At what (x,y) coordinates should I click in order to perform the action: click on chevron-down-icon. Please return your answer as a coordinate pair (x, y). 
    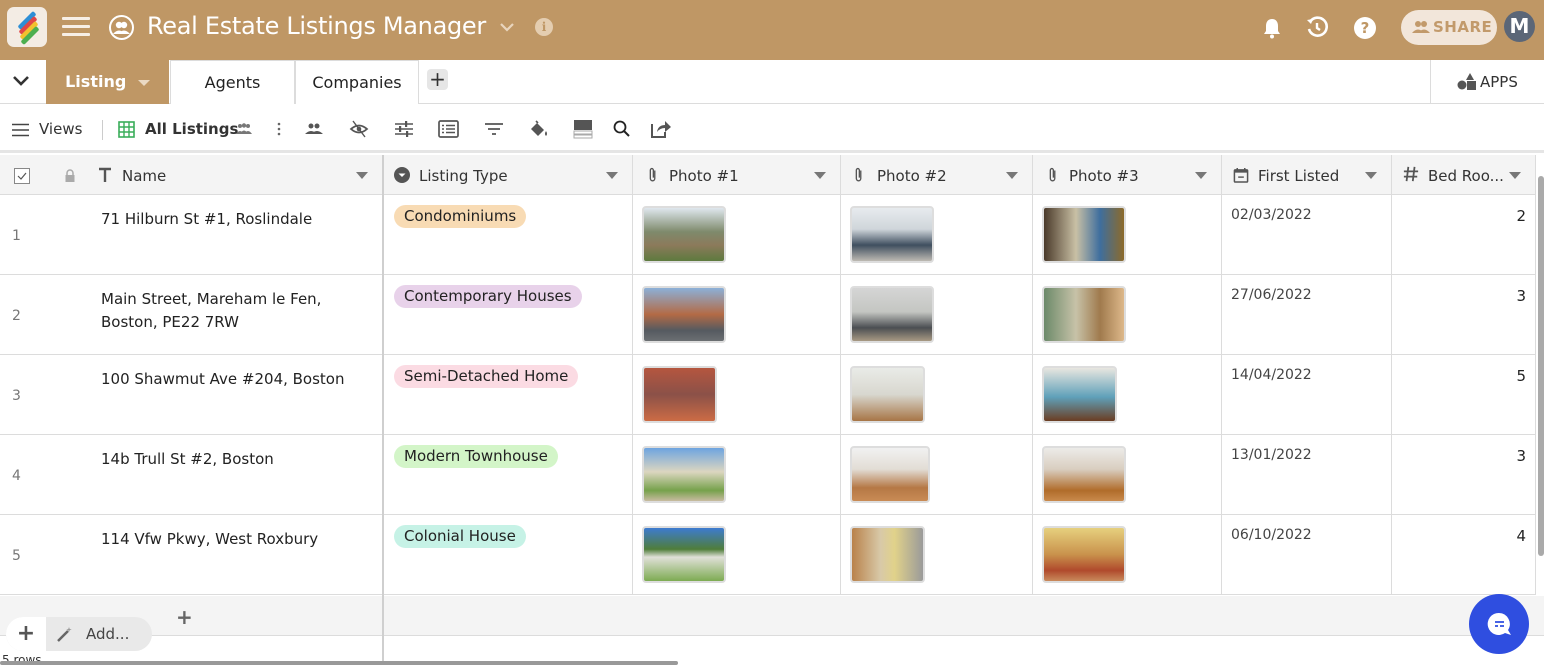
    Looking at the image, I should click on (507, 27).